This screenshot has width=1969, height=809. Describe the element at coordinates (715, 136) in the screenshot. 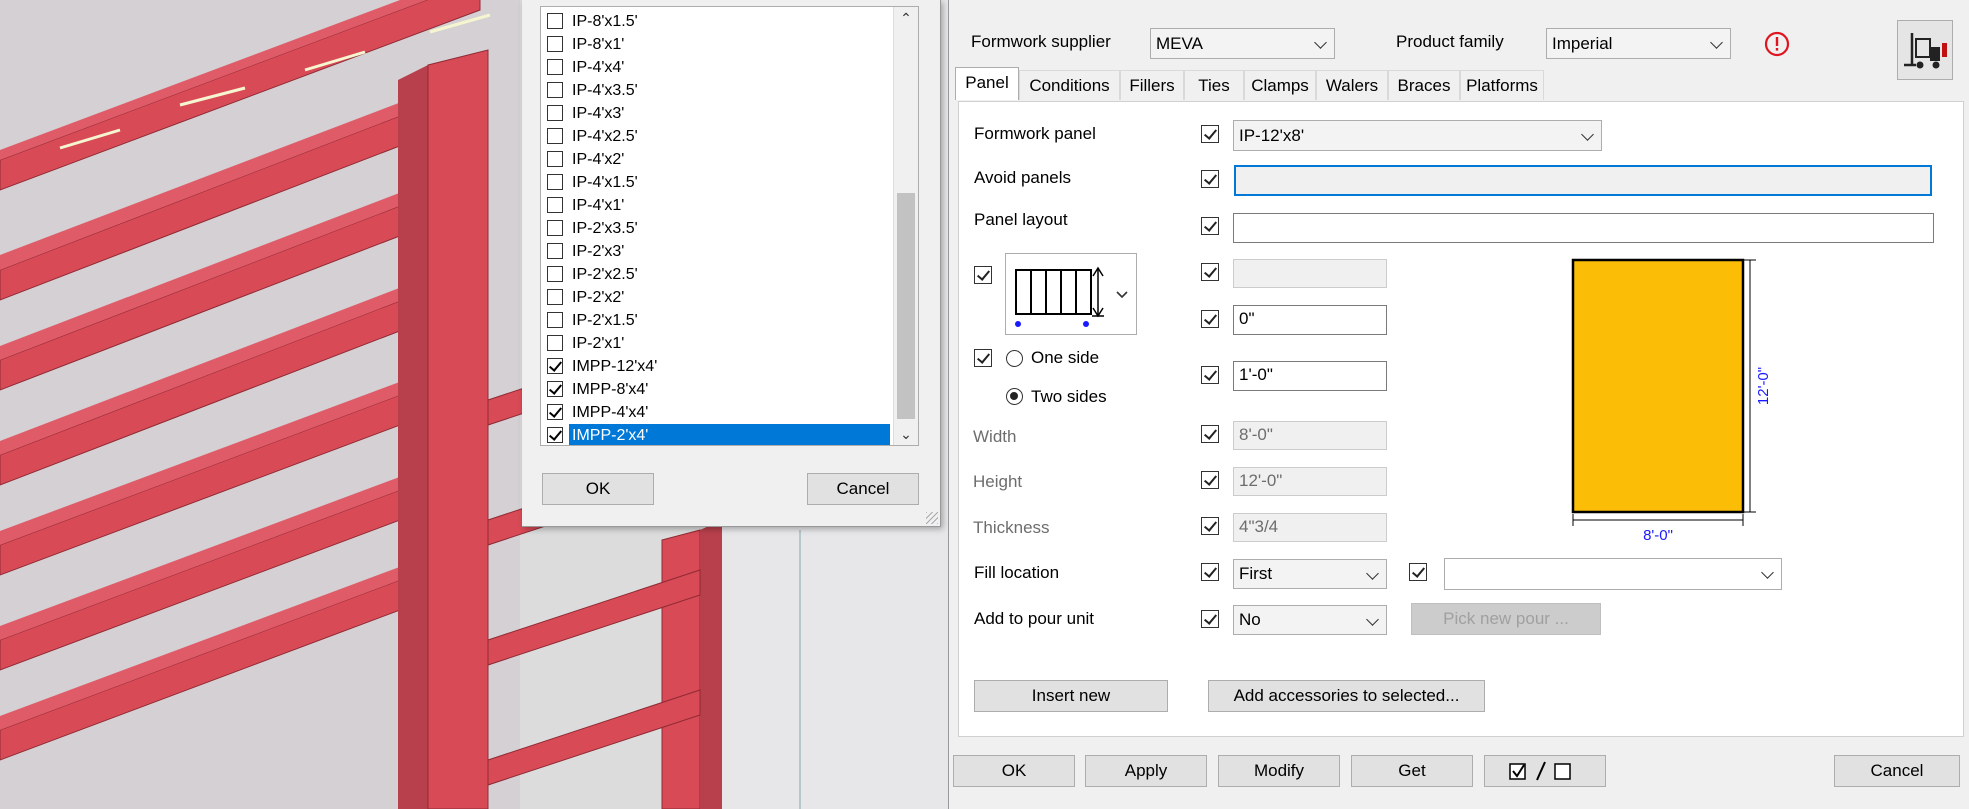

I see `list-item: IP-4'x2.5'` at that location.